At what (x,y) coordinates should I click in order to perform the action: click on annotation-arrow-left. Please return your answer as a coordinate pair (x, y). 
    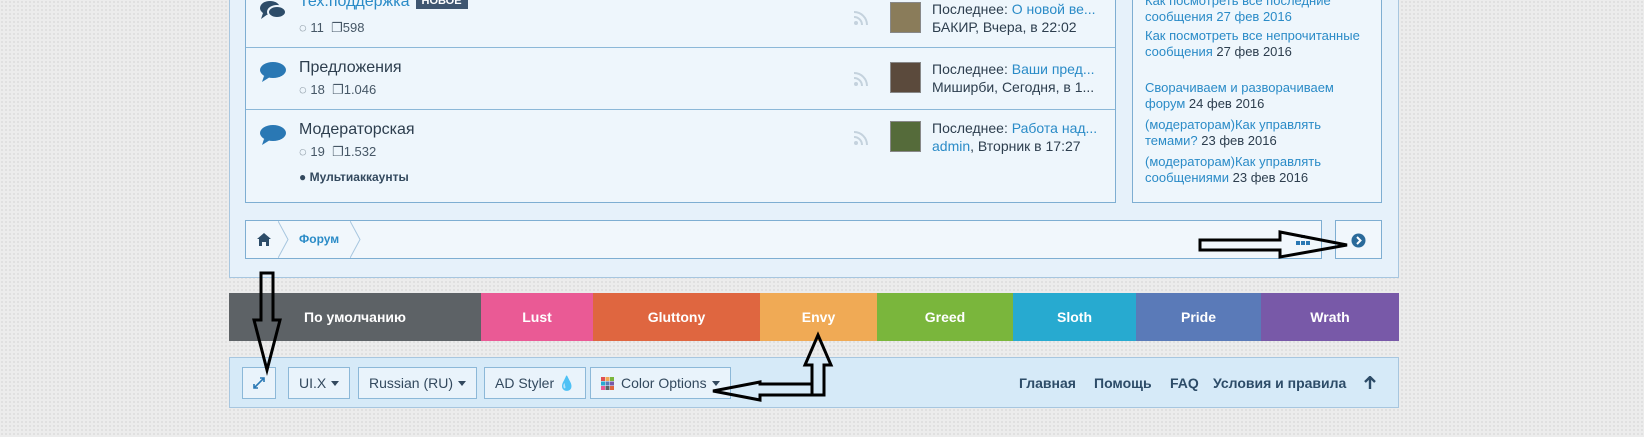
    Looking at the image, I should click on (763, 391).